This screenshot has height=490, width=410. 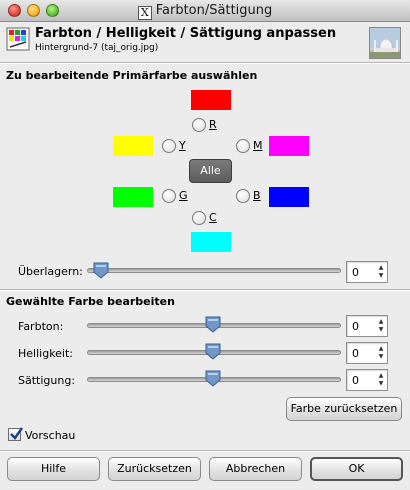 I want to click on lightness-value: 0, so click(x=355, y=353).